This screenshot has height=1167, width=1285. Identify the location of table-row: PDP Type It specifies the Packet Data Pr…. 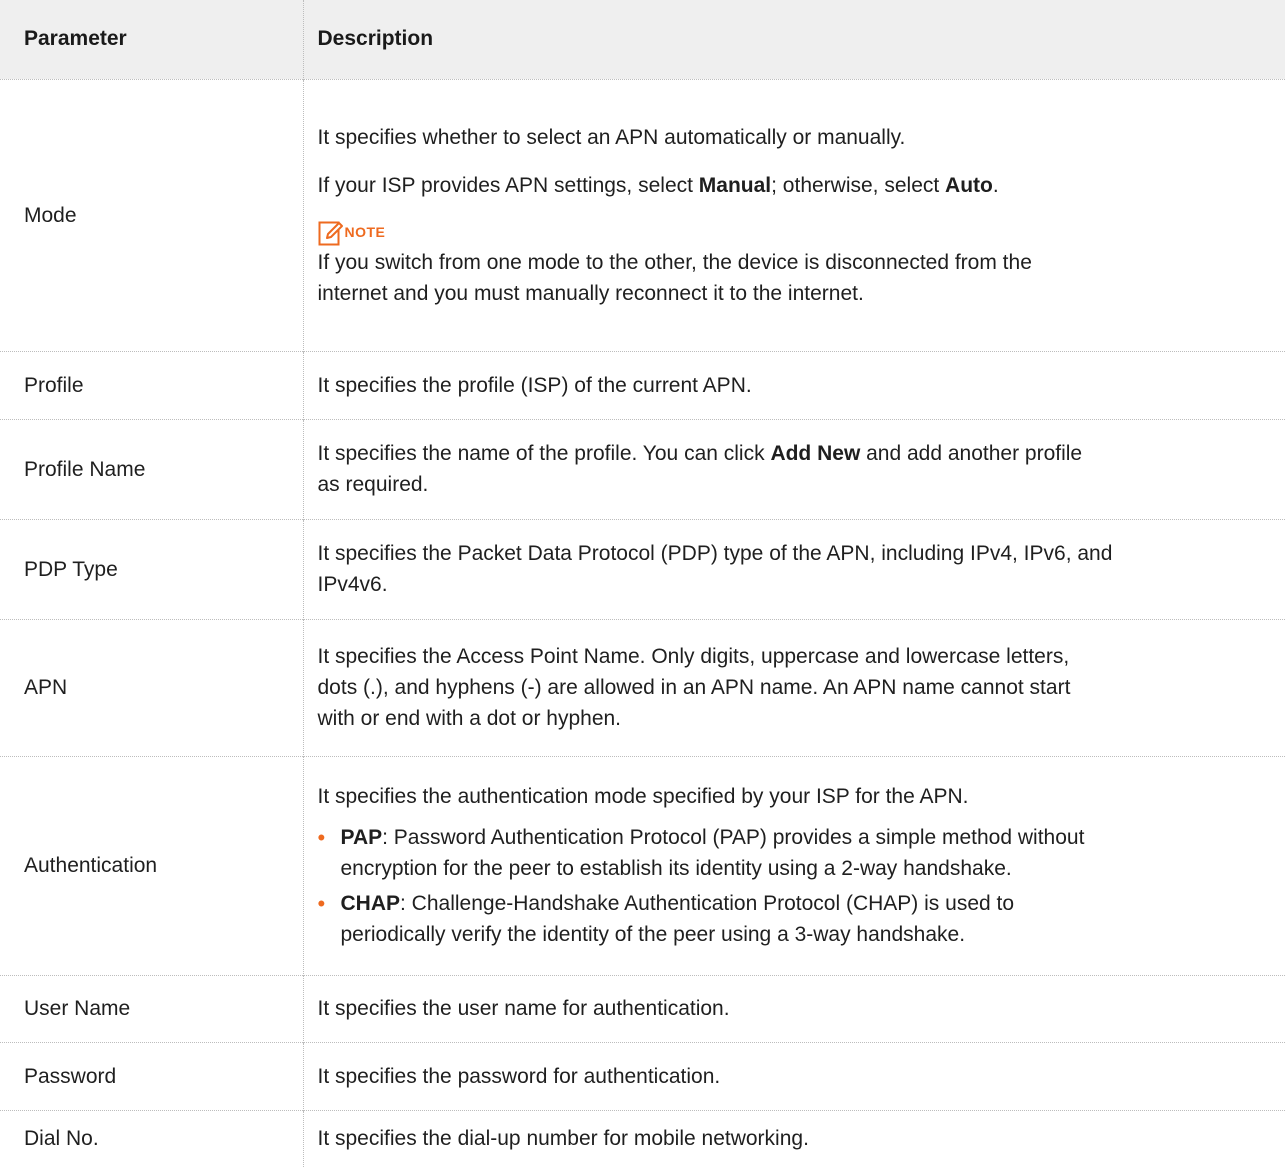
(642, 568).